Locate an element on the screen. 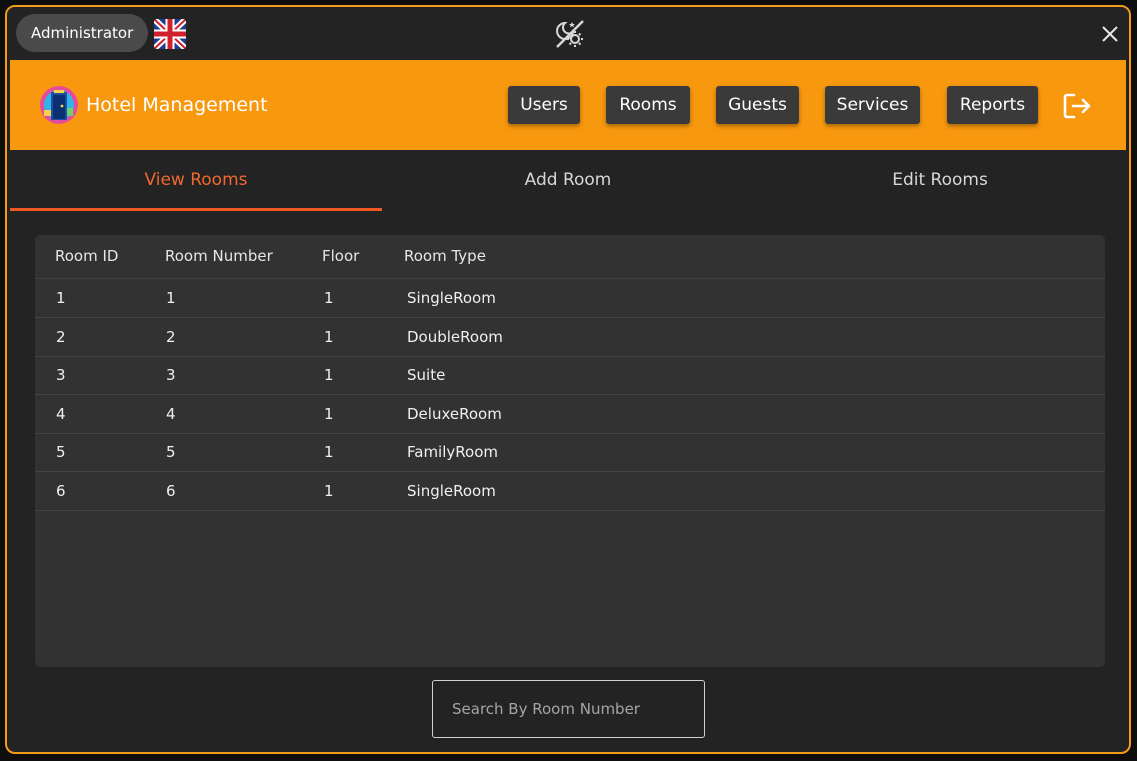 This screenshot has height=761, width=1137. nav-services-button: Services is located at coordinates (872, 105).